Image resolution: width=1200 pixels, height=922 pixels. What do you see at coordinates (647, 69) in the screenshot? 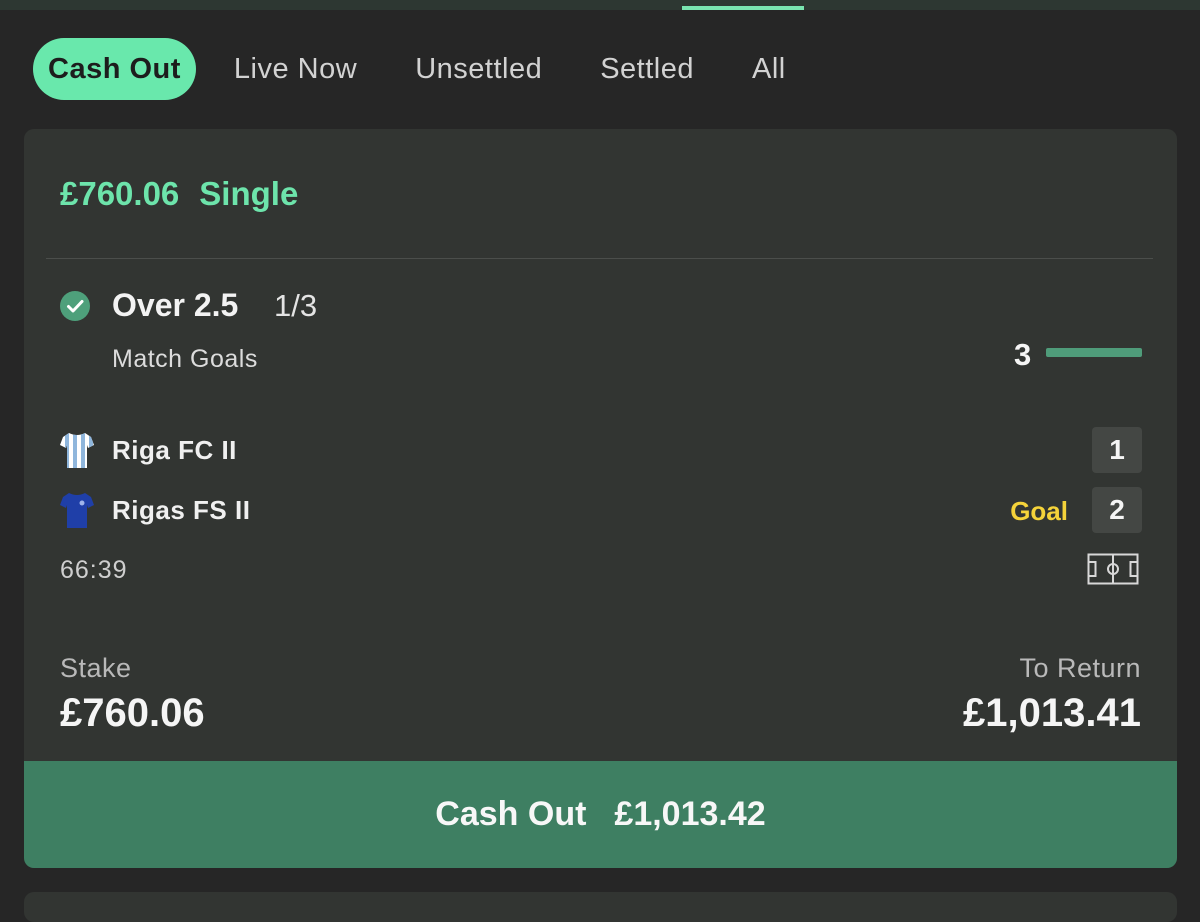
I see `tab-settled: Settled` at bounding box center [647, 69].